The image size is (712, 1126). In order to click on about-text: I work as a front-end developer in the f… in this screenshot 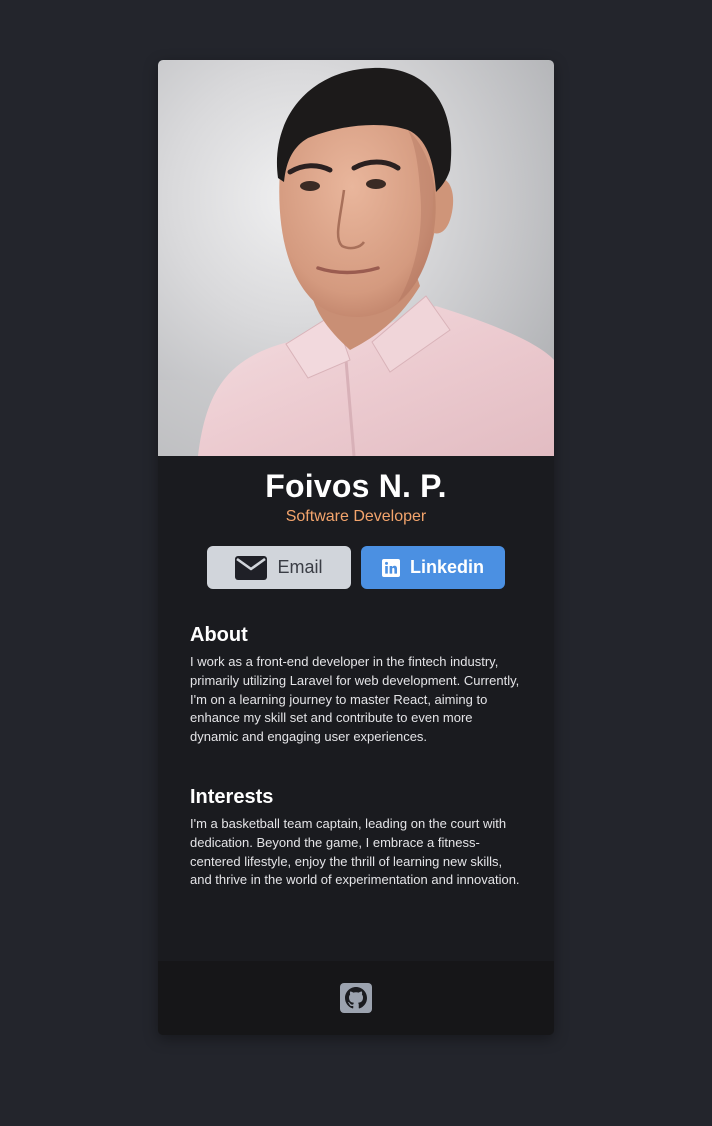, I will do `click(355, 699)`.